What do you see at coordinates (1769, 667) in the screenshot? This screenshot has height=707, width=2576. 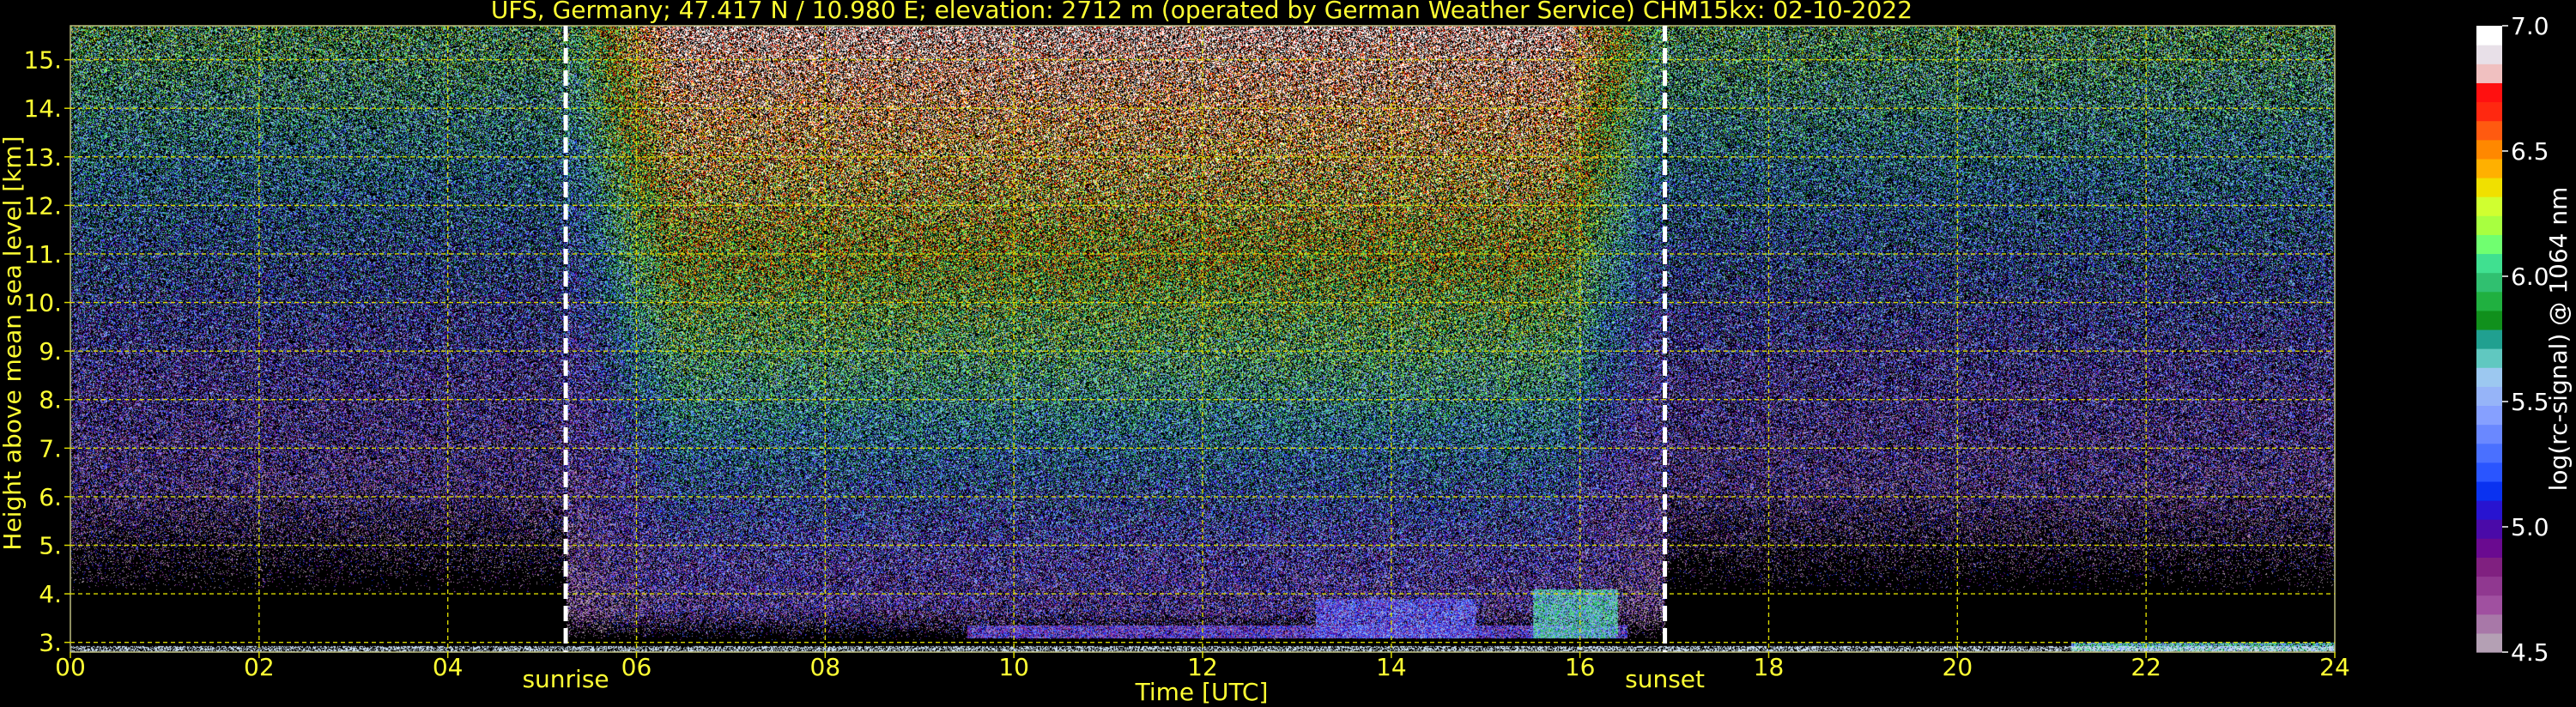 I see `x-tick-label: 18` at bounding box center [1769, 667].